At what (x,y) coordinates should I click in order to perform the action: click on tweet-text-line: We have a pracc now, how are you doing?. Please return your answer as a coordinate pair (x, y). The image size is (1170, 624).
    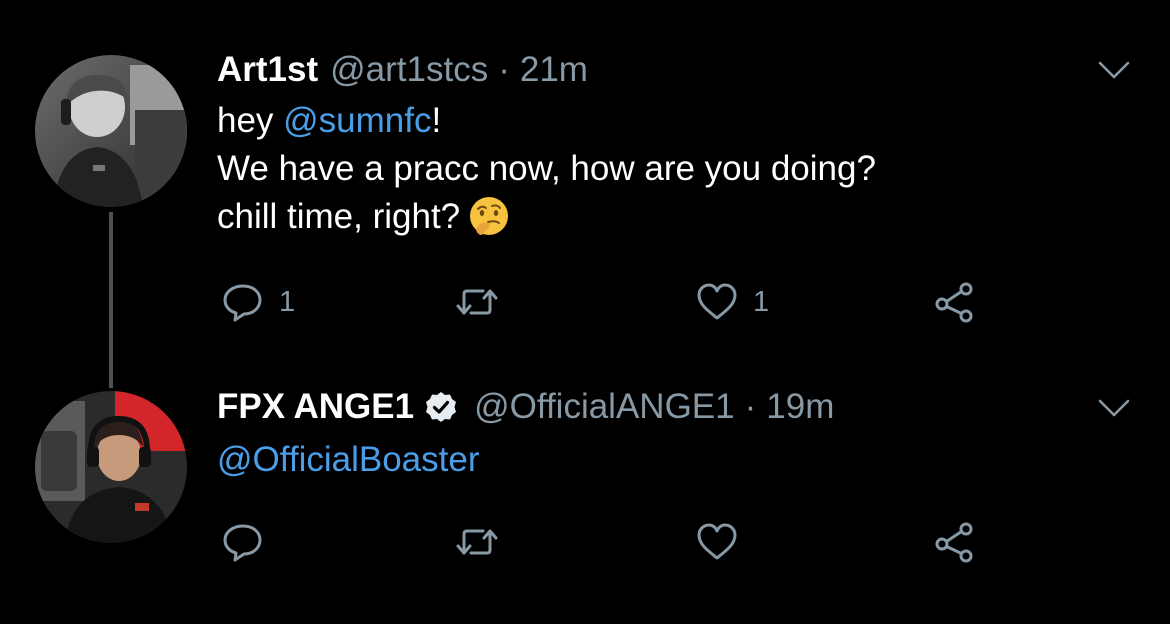
    Looking at the image, I should click on (546, 168).